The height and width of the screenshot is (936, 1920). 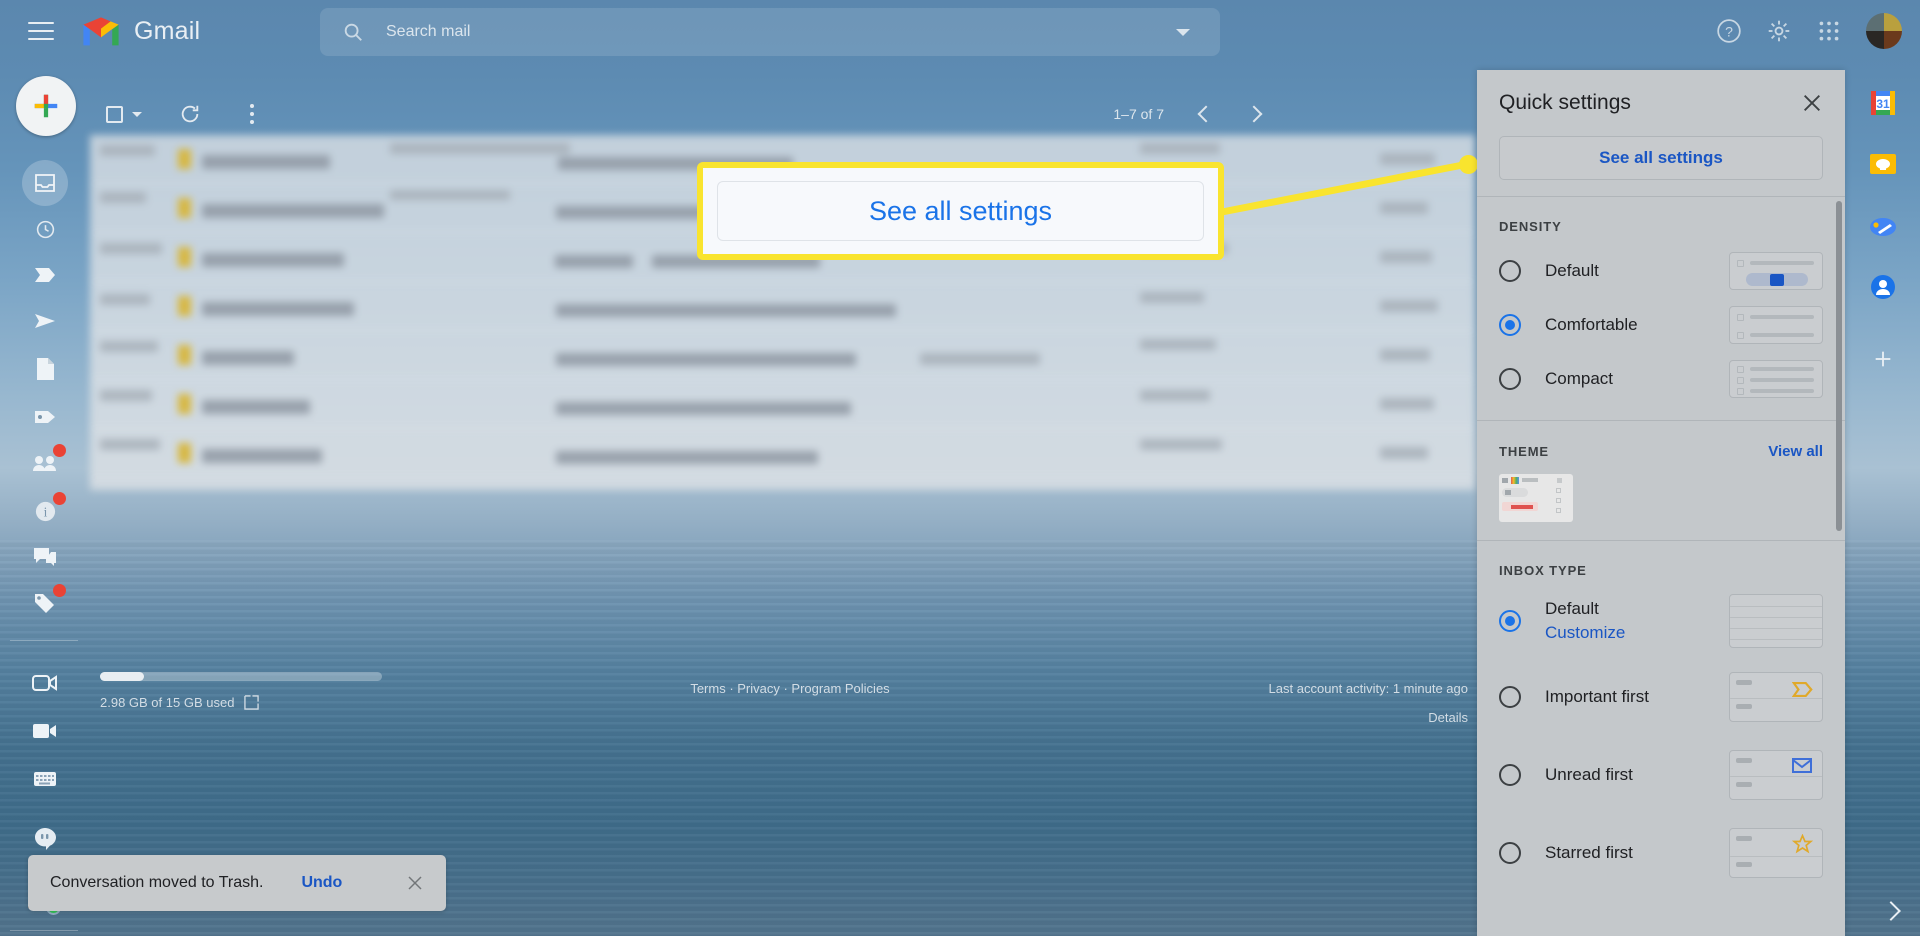 What do you see at coordinates (1776, 853) in the screenshot?
I see `inbox-starred-first-thumbnail` at bounding box center [1776, 853].